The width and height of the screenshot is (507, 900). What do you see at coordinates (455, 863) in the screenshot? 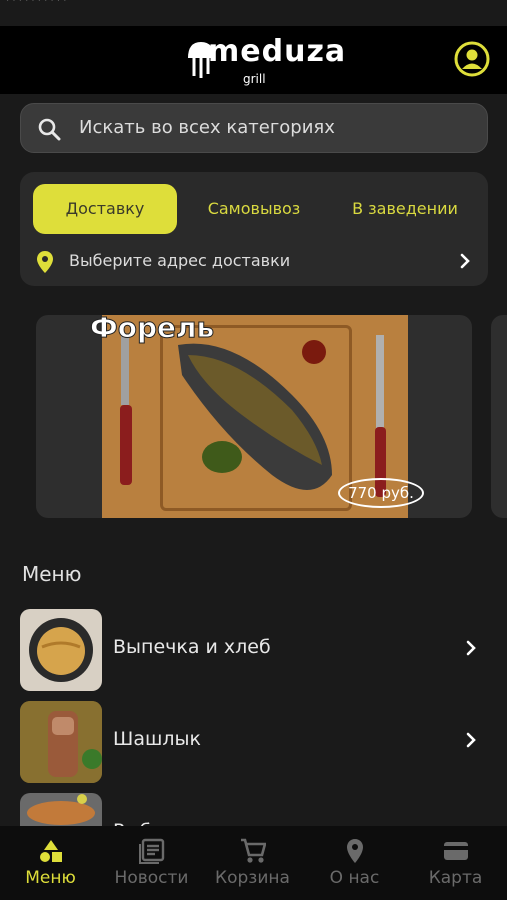
I see `tab-card: Карта` at bounding box center [455, 863].